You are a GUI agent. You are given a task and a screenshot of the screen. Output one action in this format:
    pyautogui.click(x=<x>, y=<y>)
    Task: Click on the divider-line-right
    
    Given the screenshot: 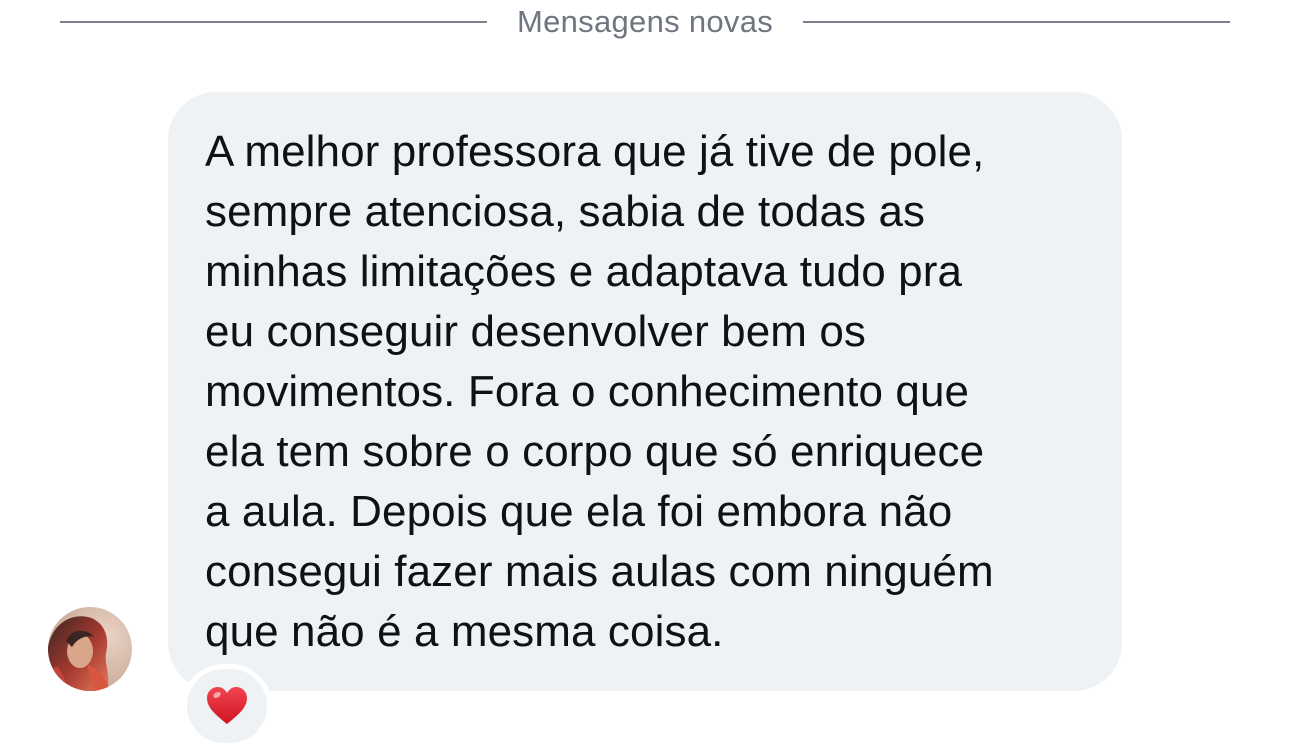 What is the action you would take?
    pyautogui.click(x=1017, y=22)
    